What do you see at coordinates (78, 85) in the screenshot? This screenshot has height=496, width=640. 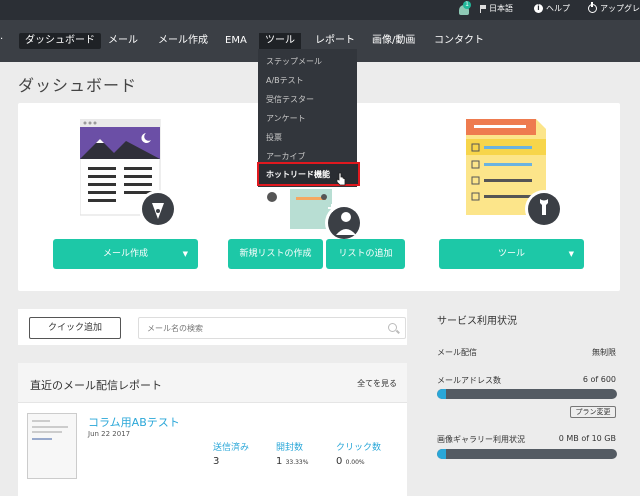 I see `page-title: ダッシュボード` at bounding box center [78, 85].